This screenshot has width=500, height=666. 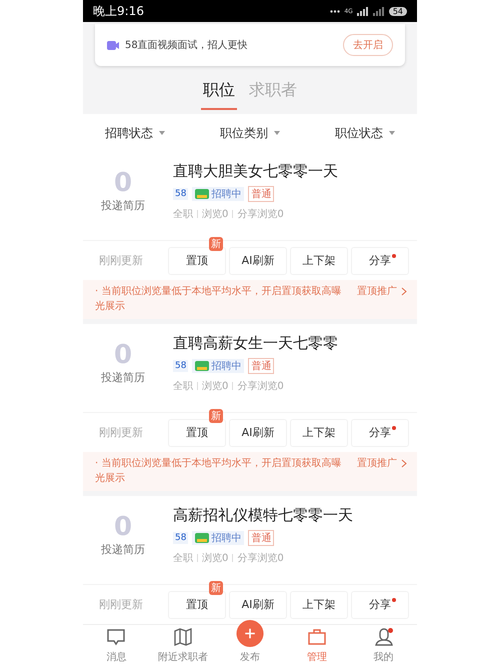 What do you see at coordinates (384, 637) in the screenshot?
I see `user-icon` at bounding box center [384, 637].